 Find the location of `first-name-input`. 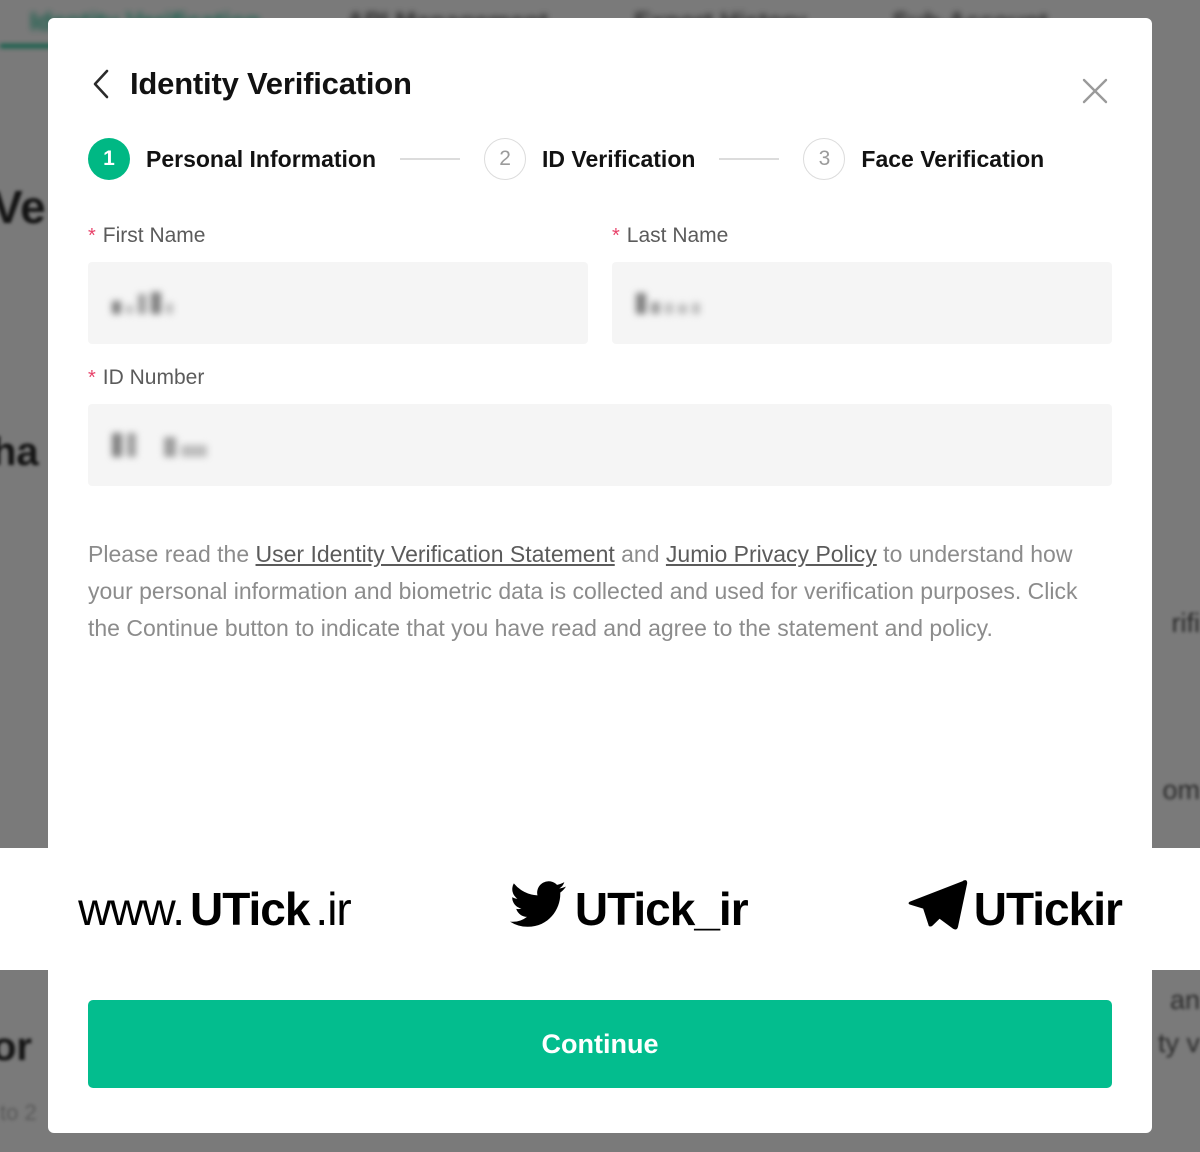

first-name-input is located at coordinates (338, 303).